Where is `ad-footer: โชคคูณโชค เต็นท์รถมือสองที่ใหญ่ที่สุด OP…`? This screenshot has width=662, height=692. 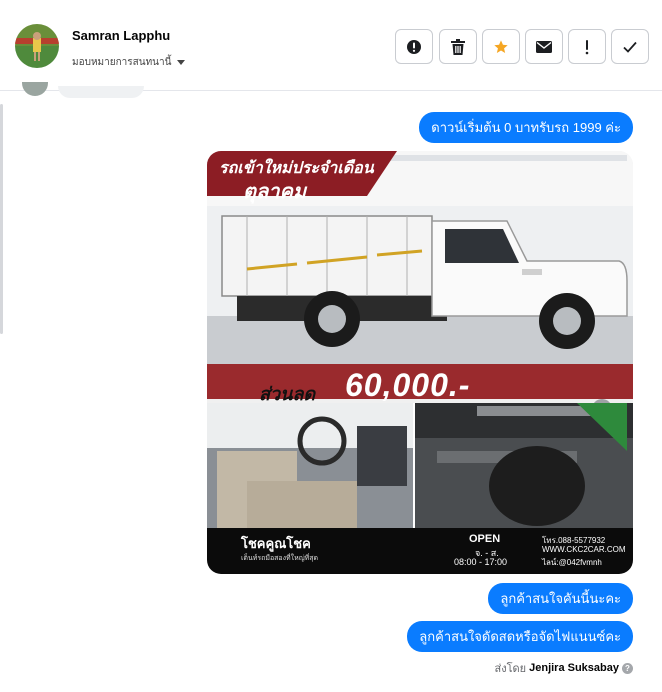 ad-footer: โชคคูณโชค เต็นท์รถมือสองที่ใหญ่ที่สุด OP… is located at coordinates (420, 551).